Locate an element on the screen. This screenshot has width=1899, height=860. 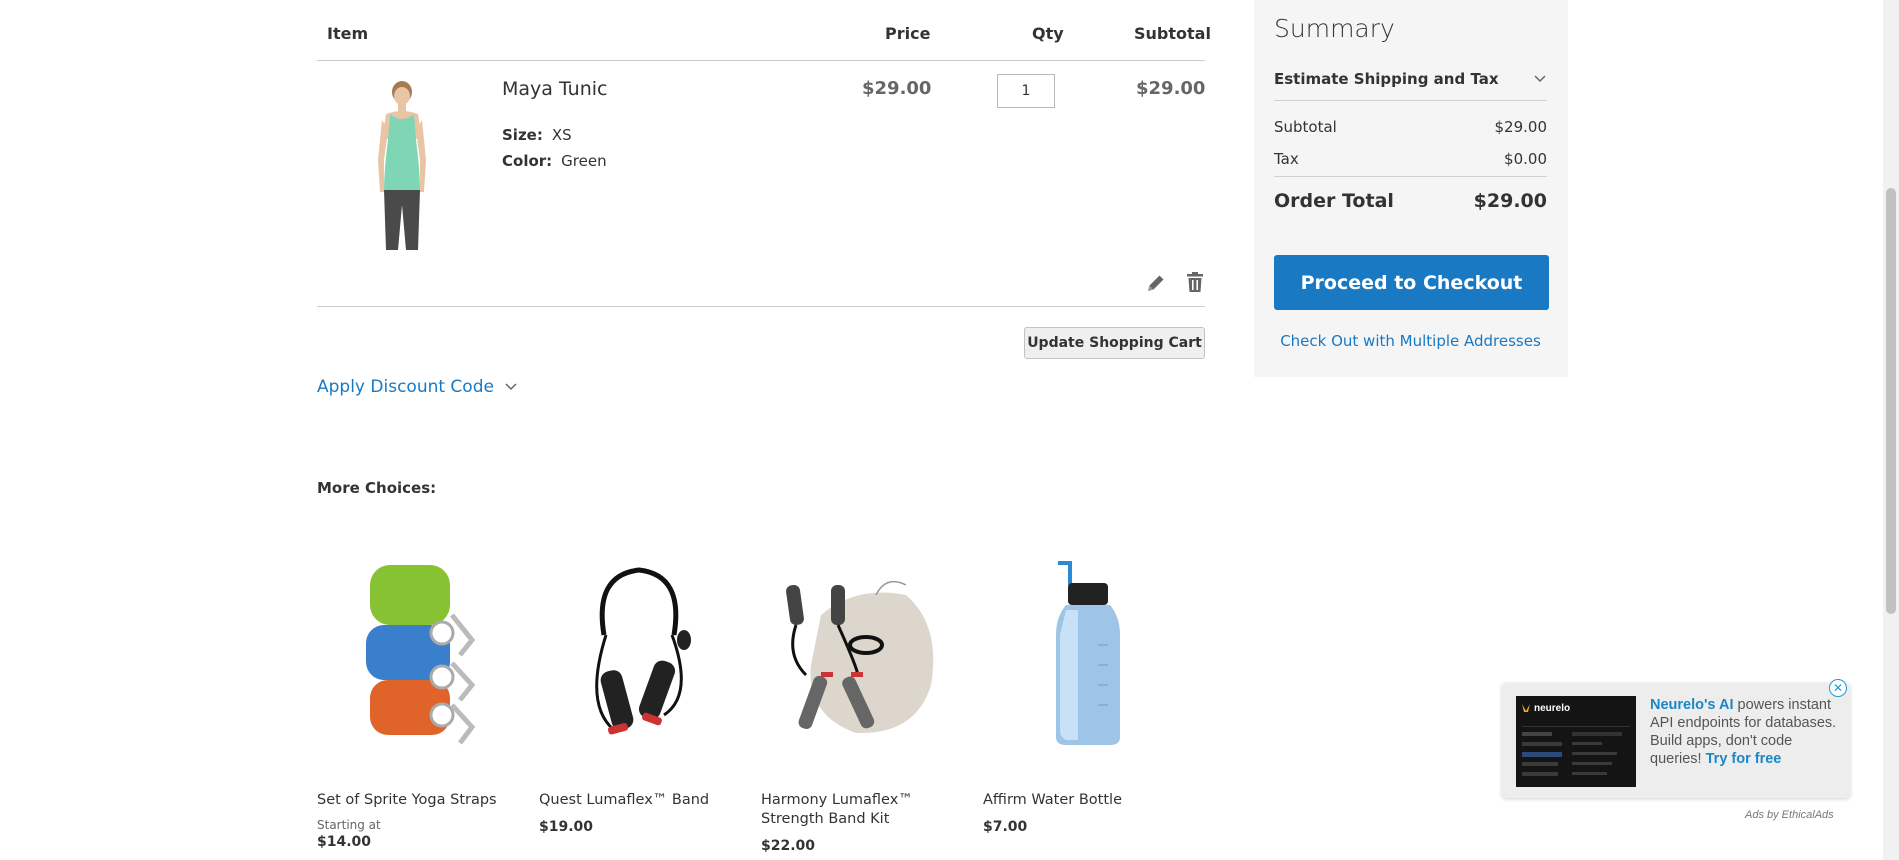
order-total-label: Order Total is located at coordinates (1334, 201).